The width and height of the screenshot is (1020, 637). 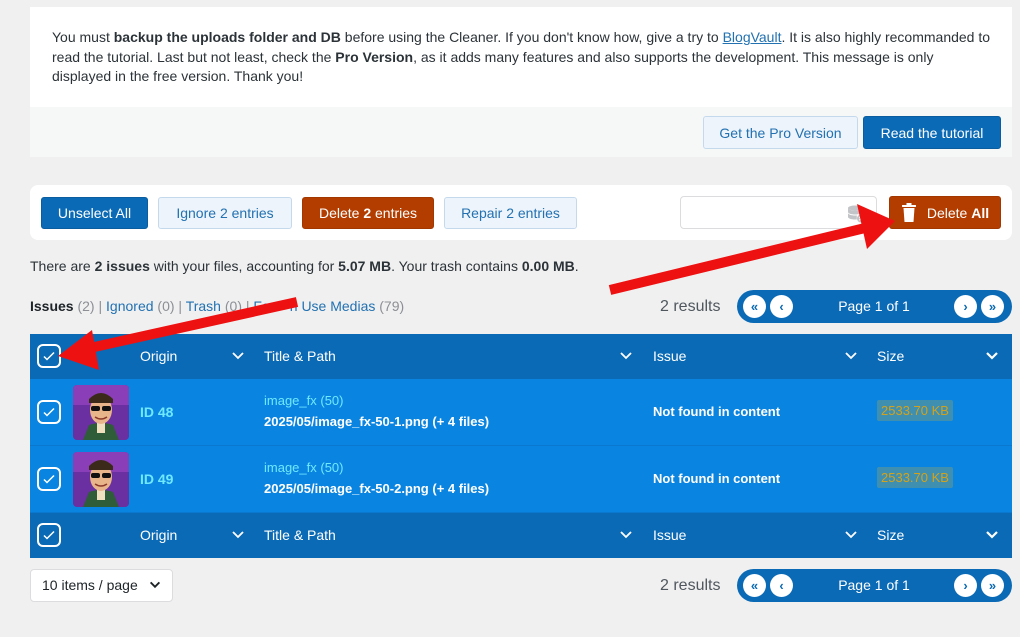 What do you see at coordinates (101, 585) in the screenshot?
I see `items-per-page-select: 10 items / page` at bounding box center [101, 585].